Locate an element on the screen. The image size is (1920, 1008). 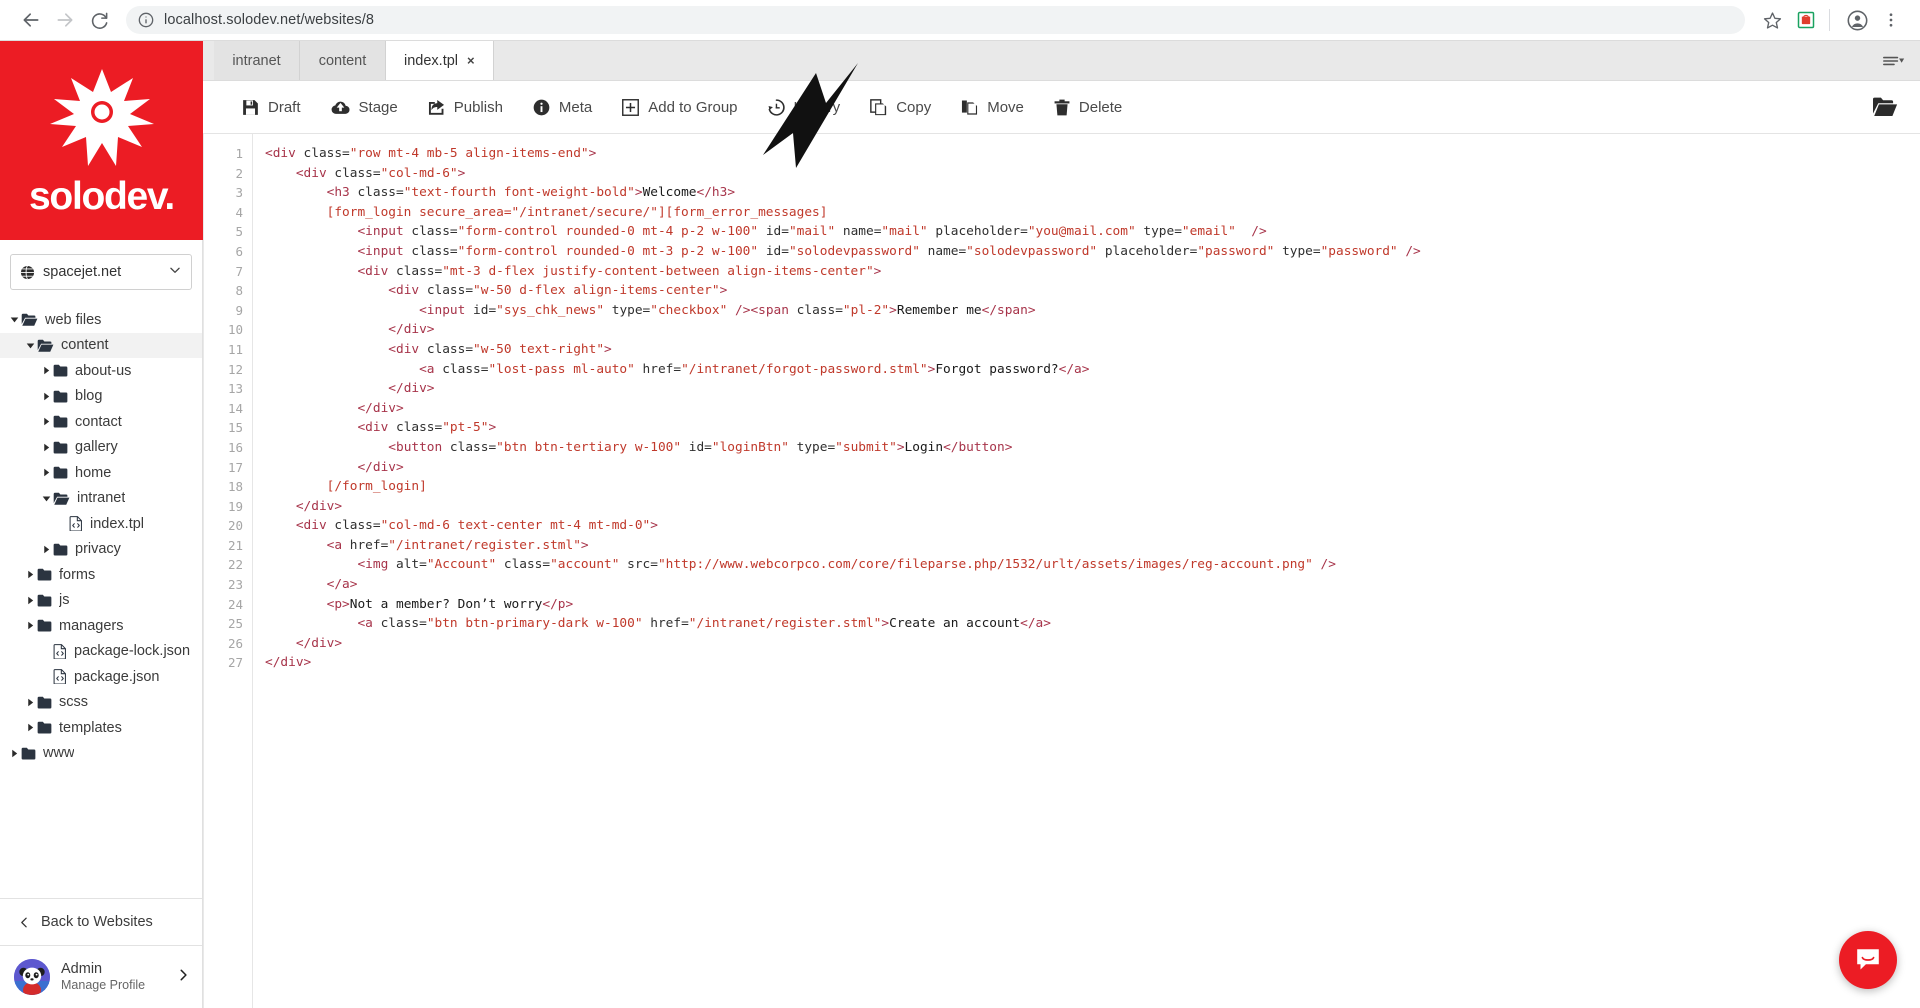
line-number: 25 is located at coordinates (235, 624).